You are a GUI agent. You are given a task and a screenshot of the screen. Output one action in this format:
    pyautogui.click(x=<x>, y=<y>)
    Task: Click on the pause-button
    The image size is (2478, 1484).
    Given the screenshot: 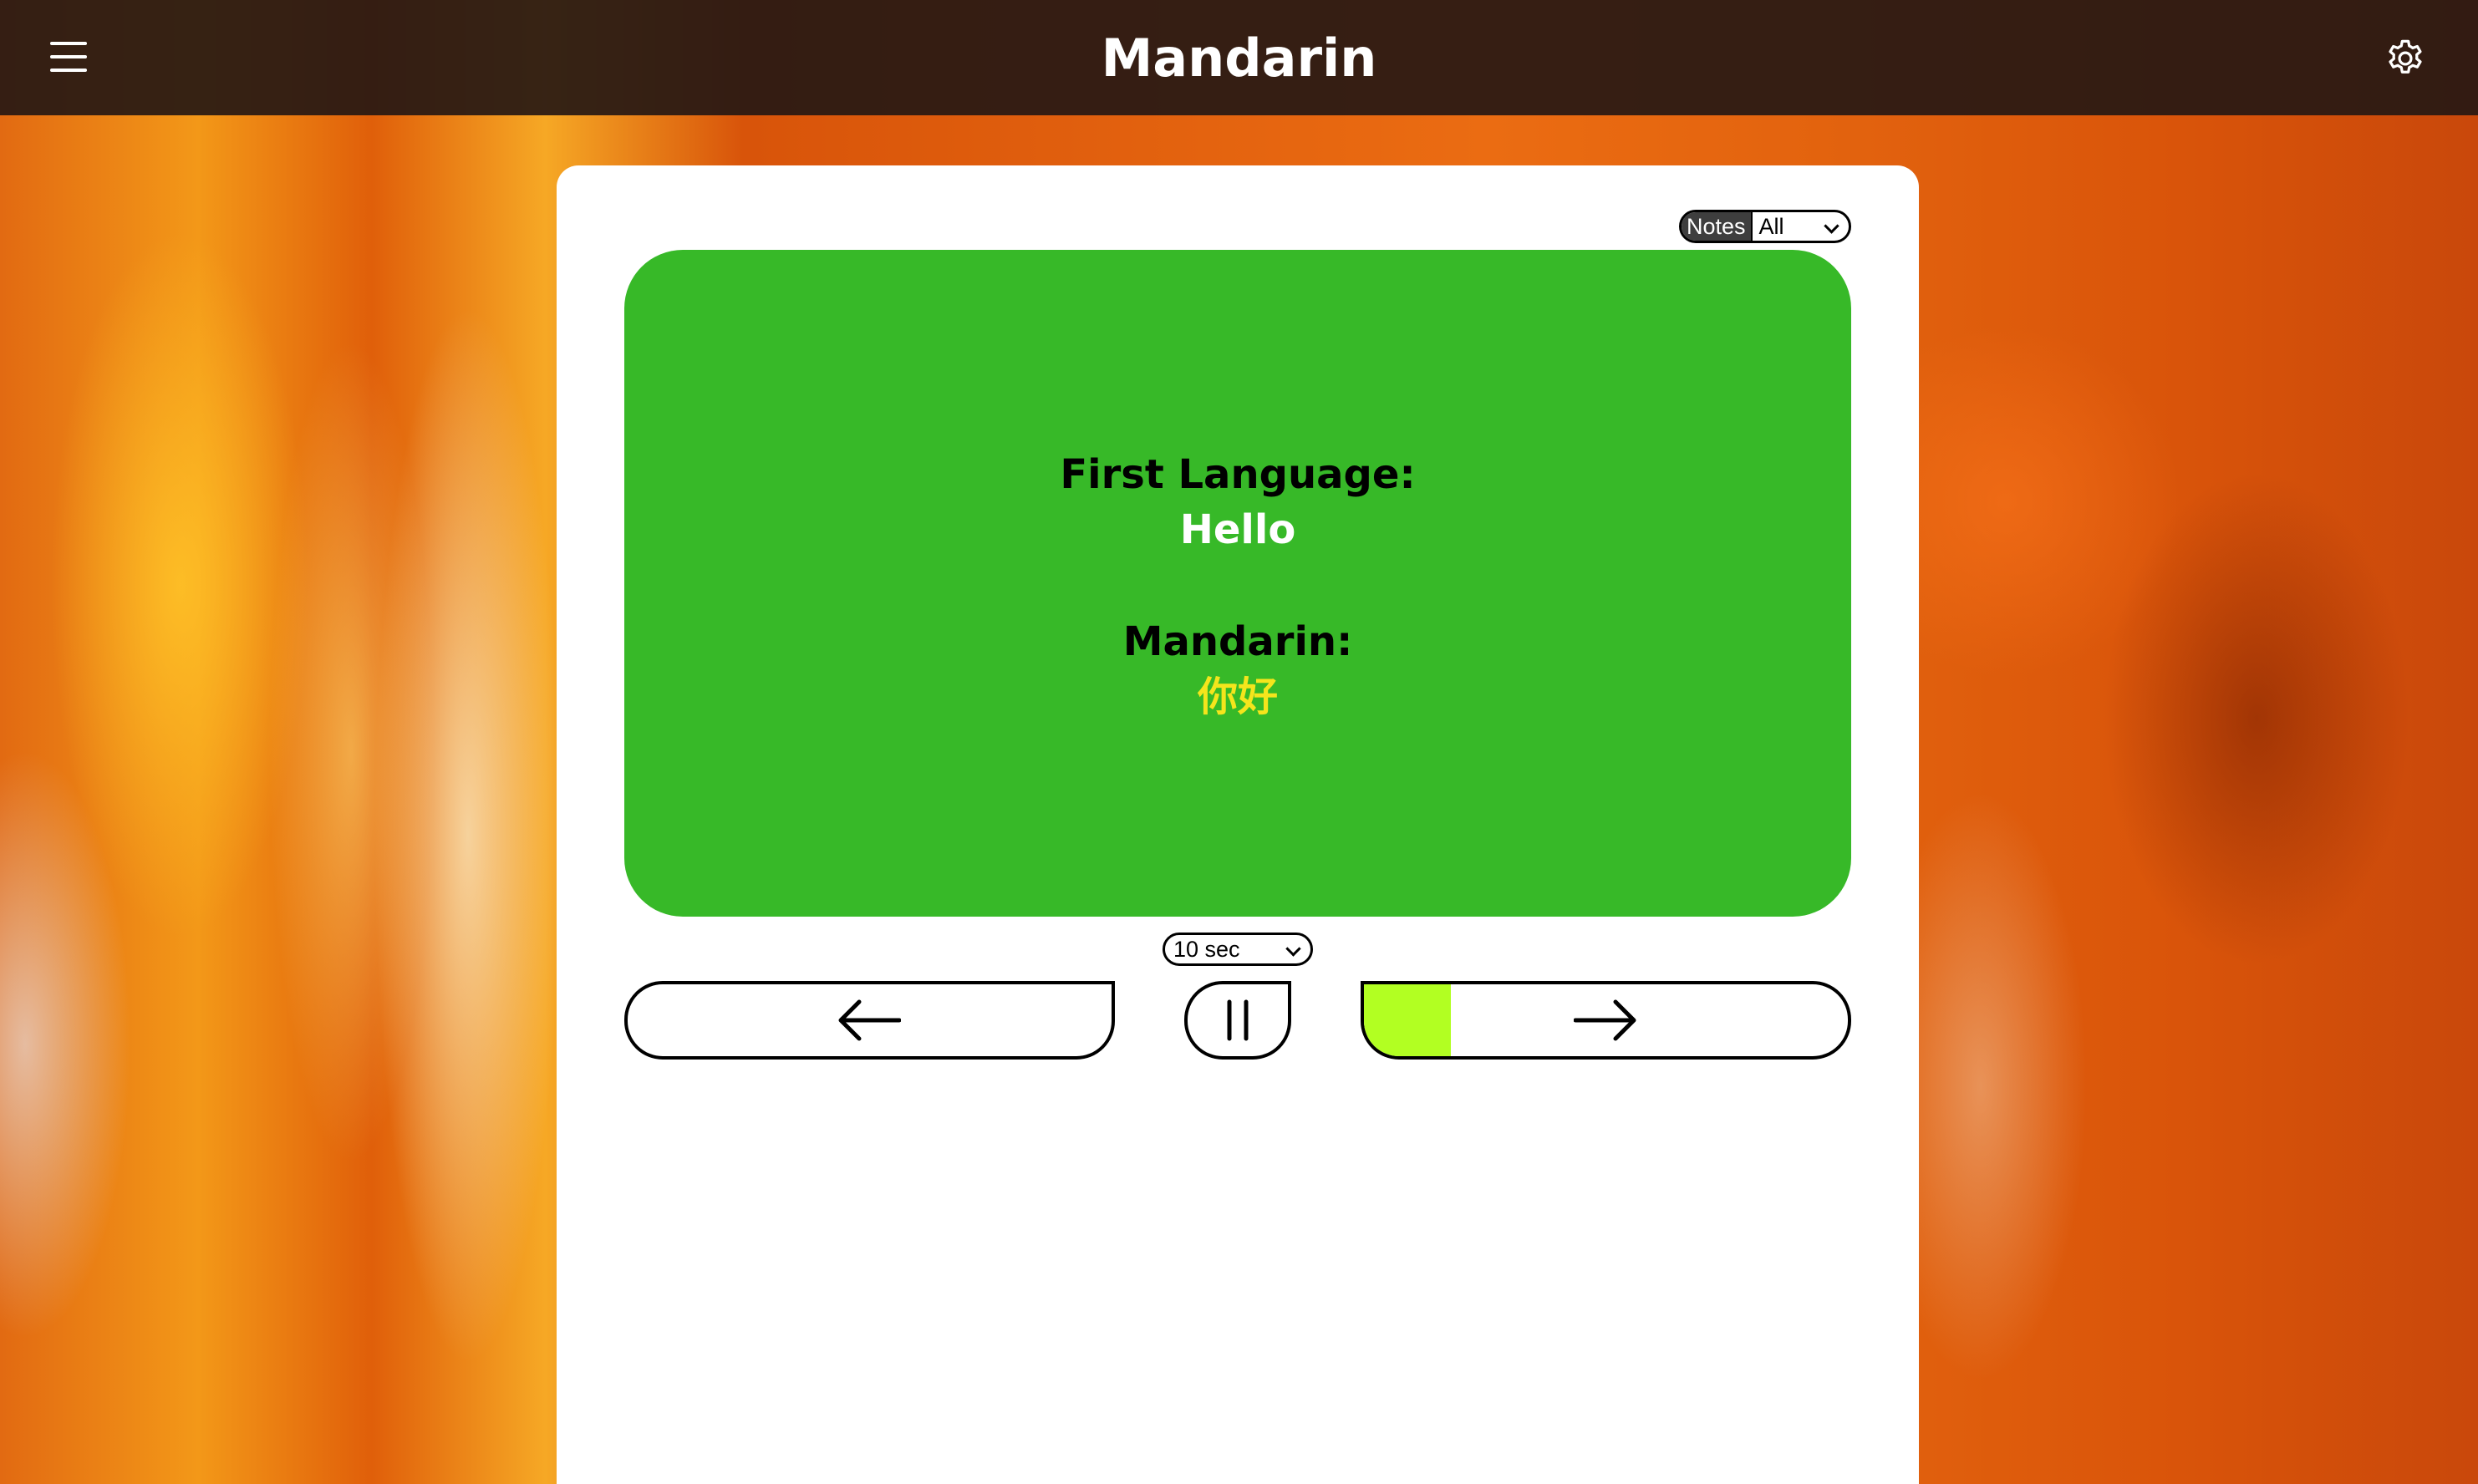 What is the action you would take?
    pyautogui.click(x=1237, y=1020)
    